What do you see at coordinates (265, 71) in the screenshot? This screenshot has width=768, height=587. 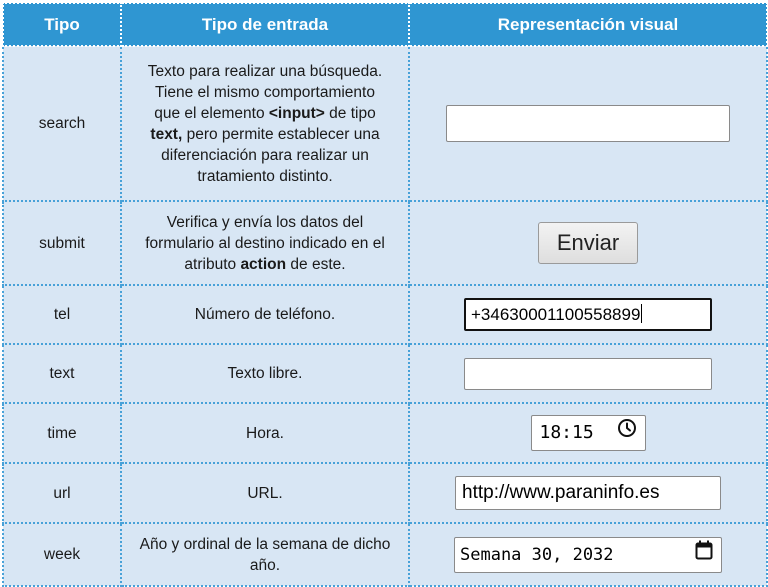 I see `desc-line: Texto para realizar una búsqueda.` at bounding box center [265, 71].